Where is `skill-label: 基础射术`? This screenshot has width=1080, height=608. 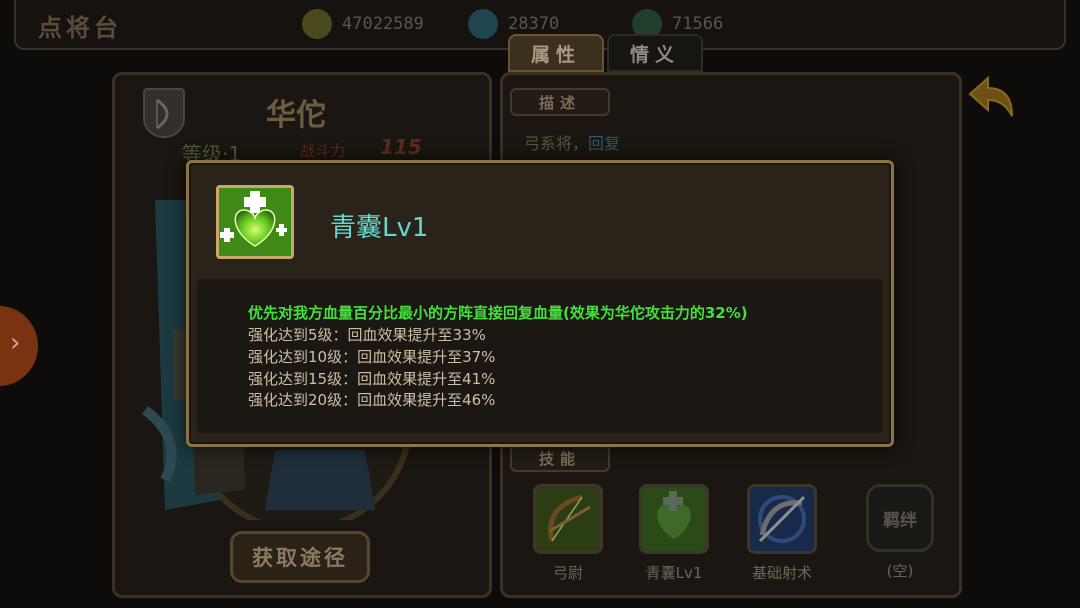
skill-label: 基础射术 is located at coordinates (781, 573).